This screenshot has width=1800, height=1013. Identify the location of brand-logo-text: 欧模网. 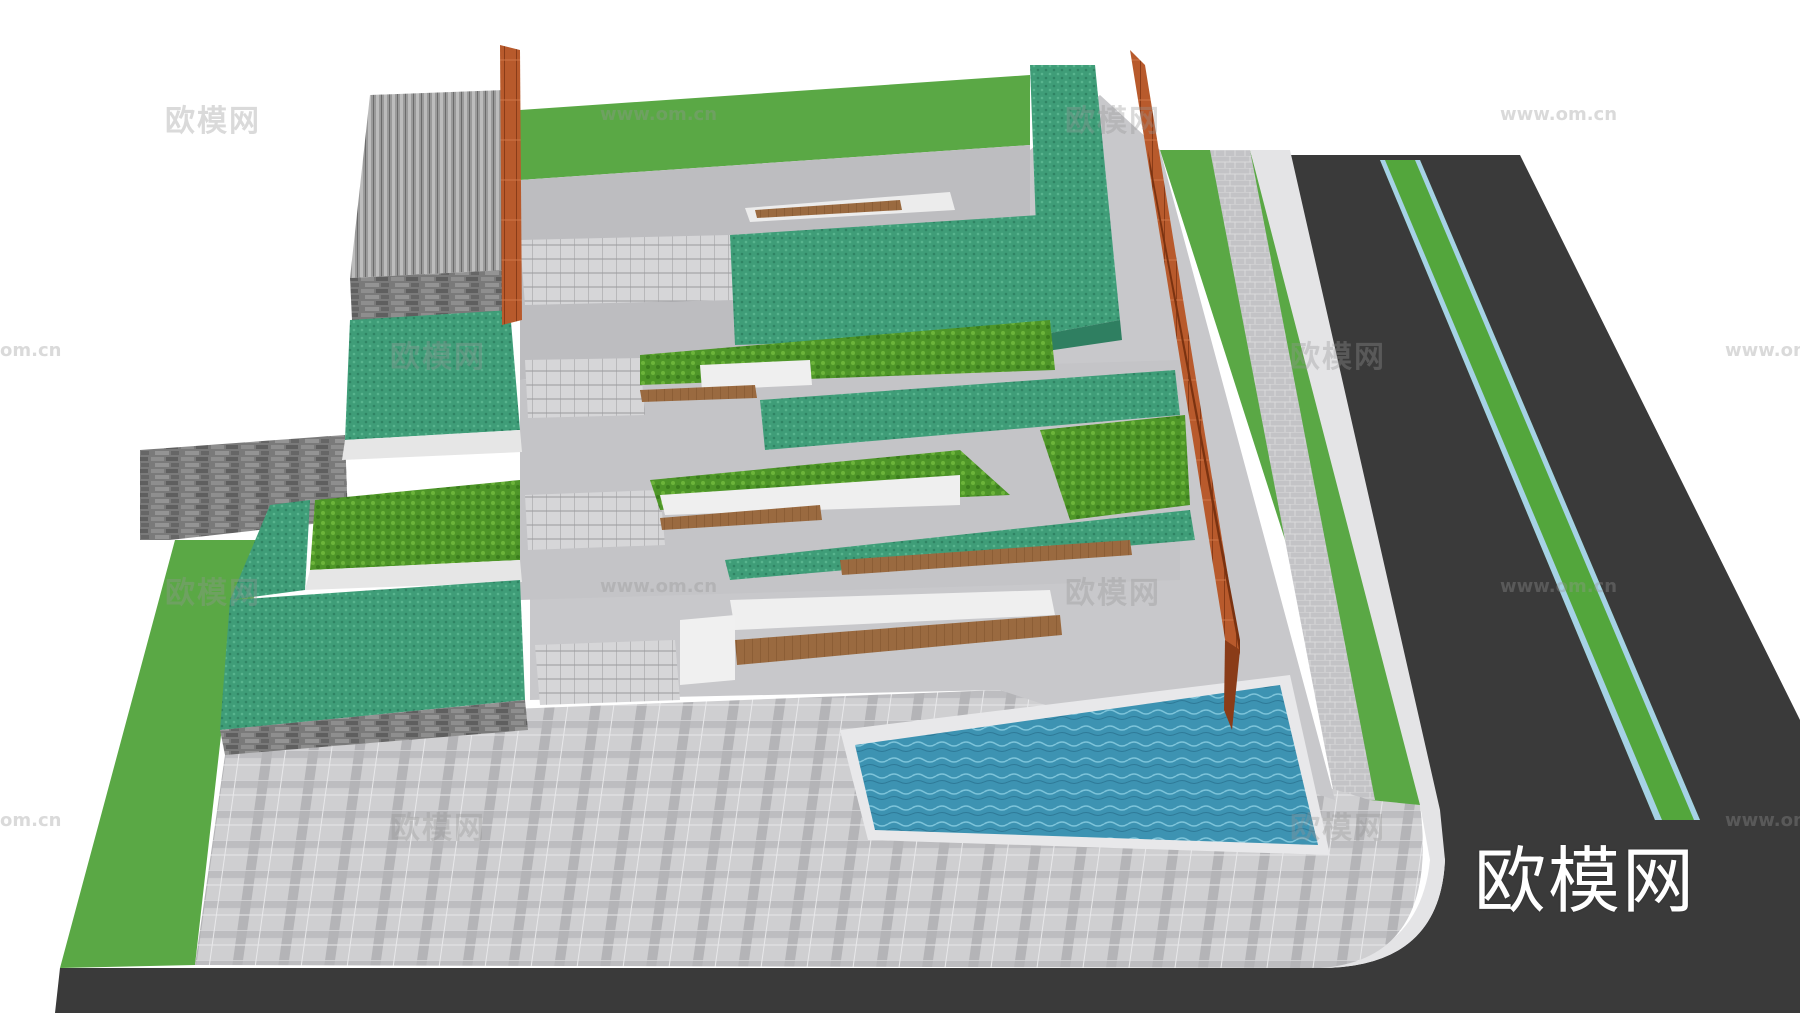
(1585, 881).